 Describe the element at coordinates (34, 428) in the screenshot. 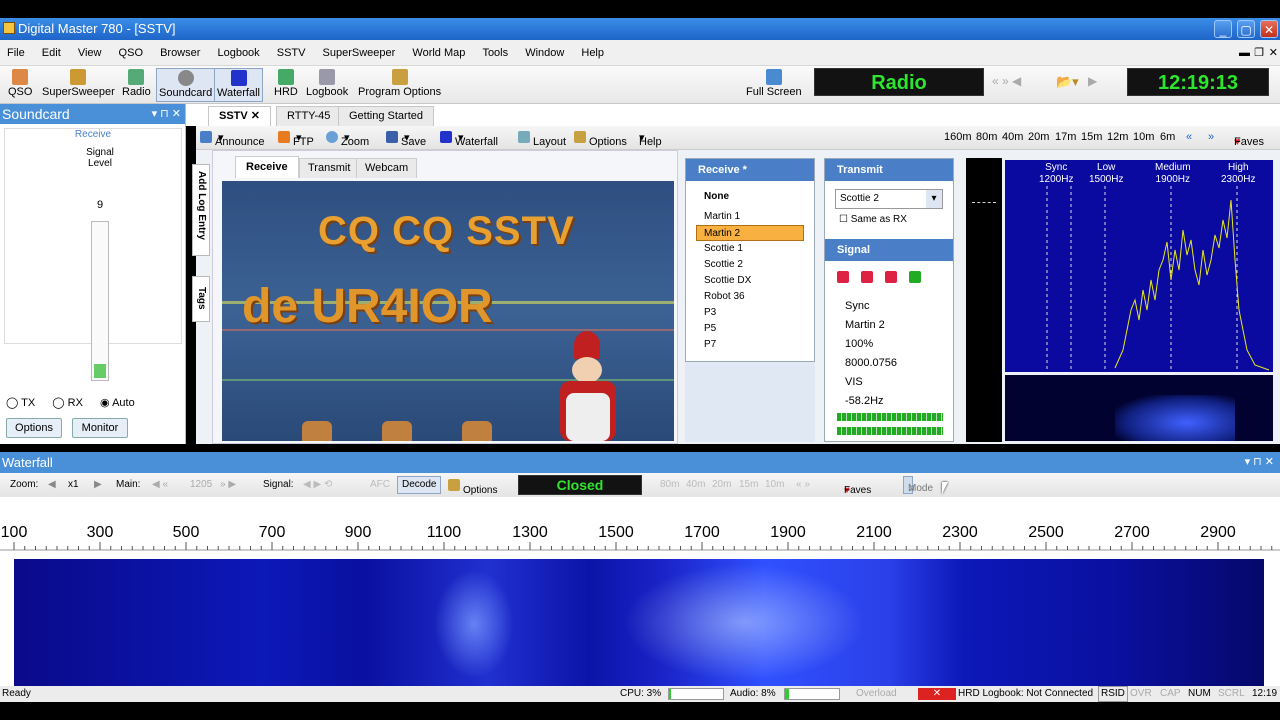

I see `options-button: Options` at that location.